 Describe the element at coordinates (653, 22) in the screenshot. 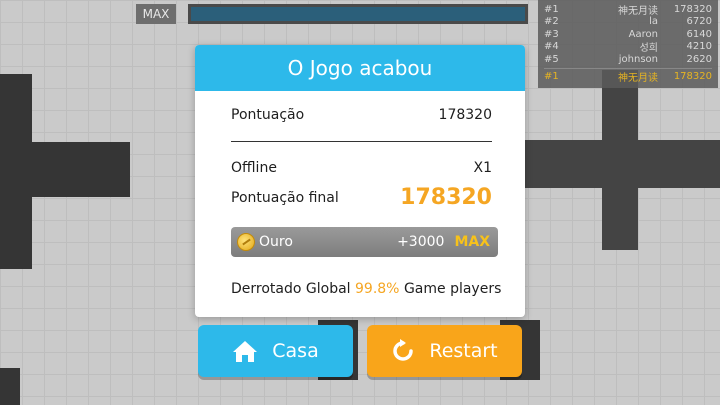

I see `leaderboard-name: la` at that location.